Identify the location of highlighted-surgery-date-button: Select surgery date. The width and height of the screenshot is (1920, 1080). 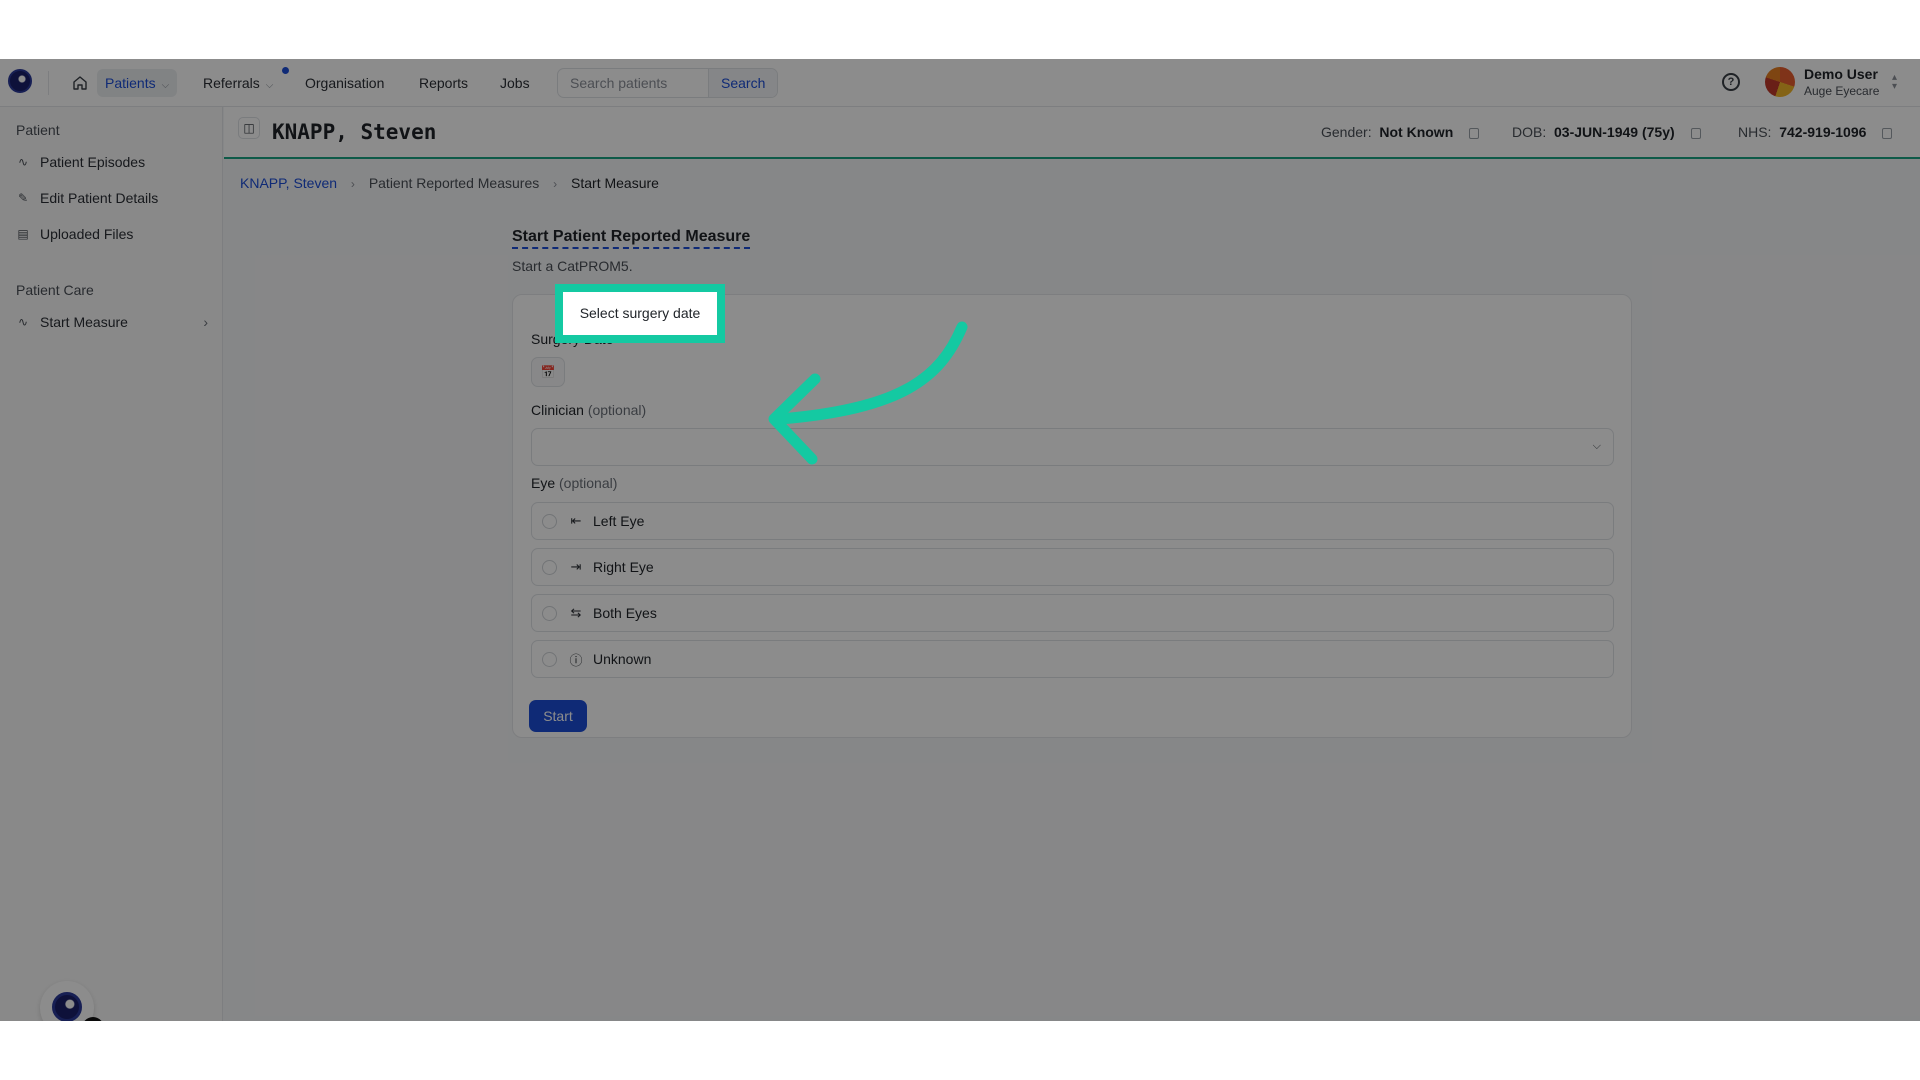
(640, 313).